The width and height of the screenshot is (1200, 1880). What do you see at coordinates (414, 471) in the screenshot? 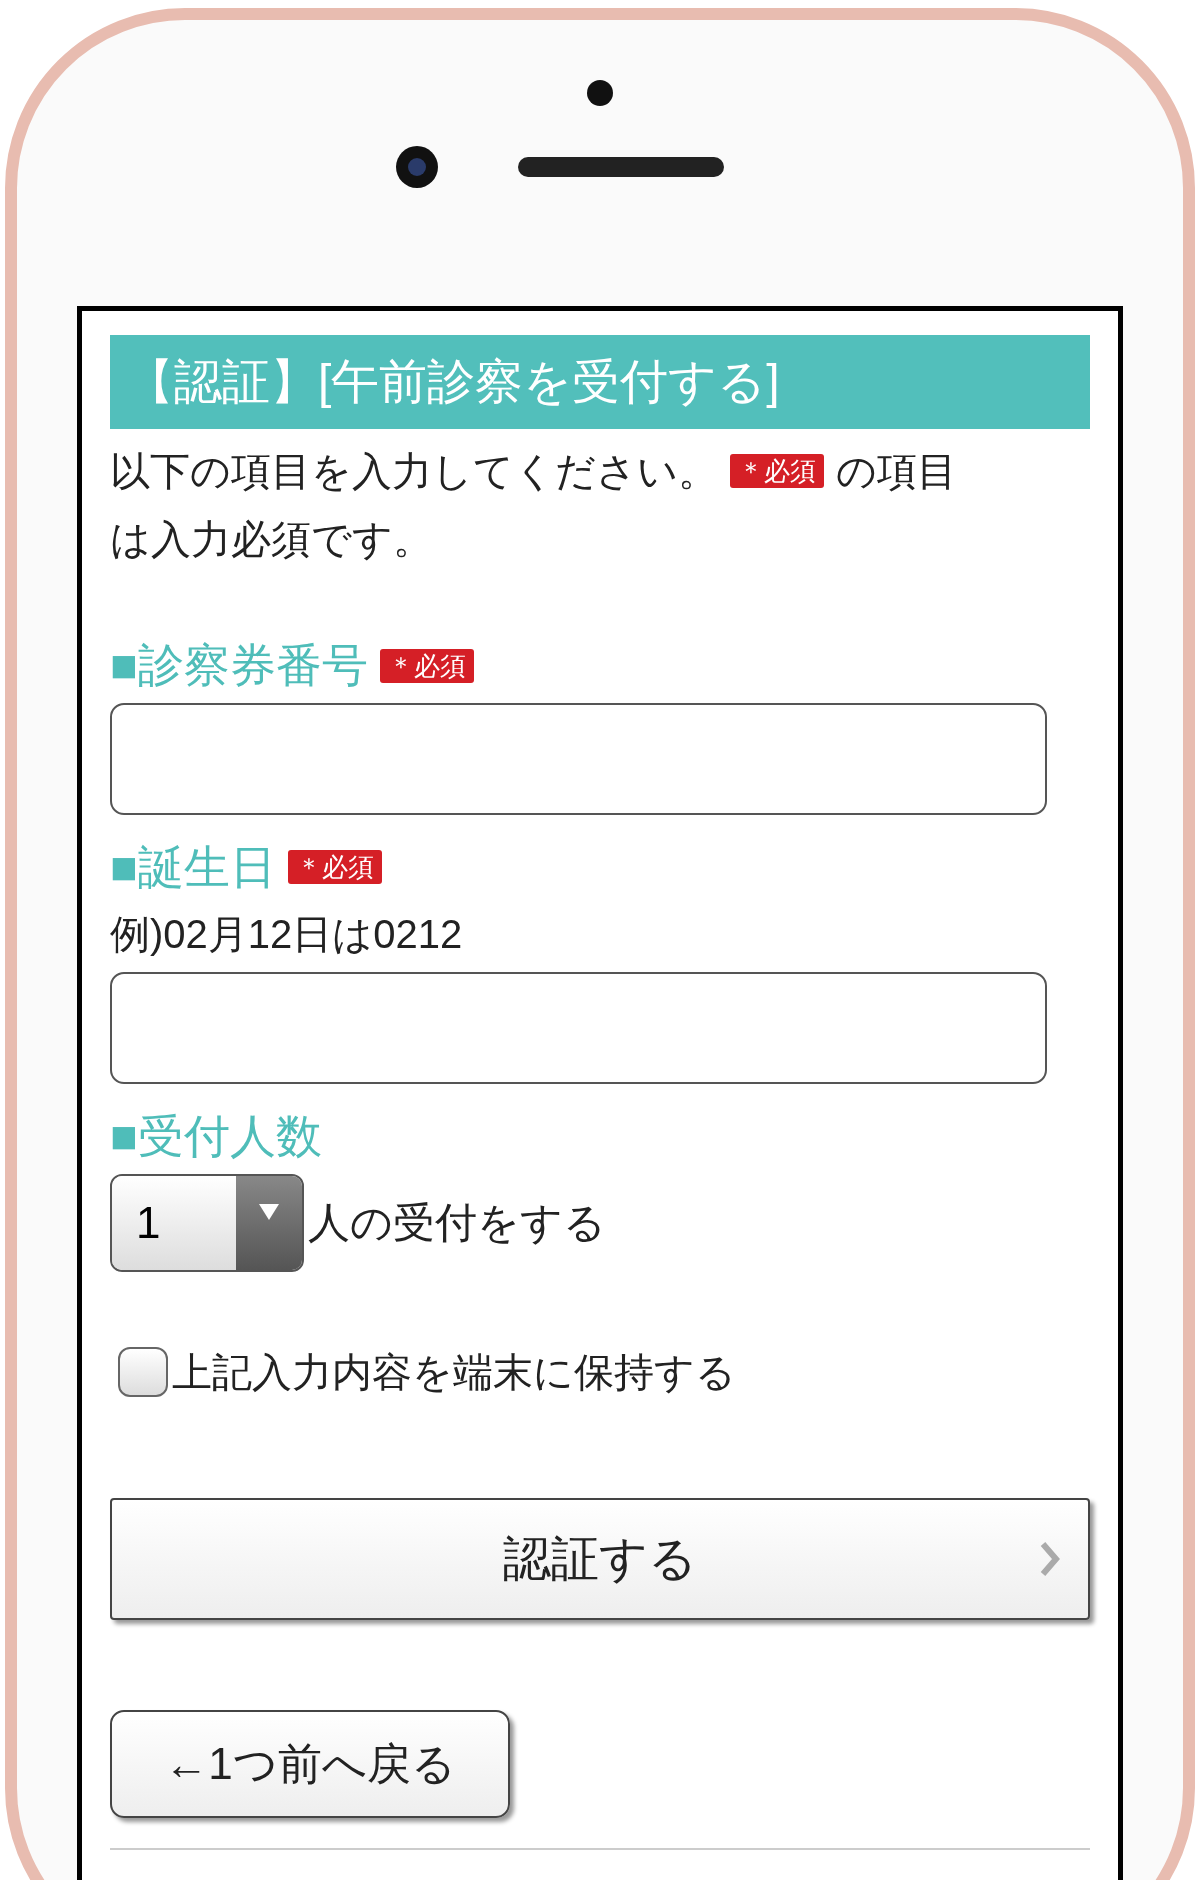
I see `intro-text: 以下の項目を入力してください。` at bounding box center [414, 471].